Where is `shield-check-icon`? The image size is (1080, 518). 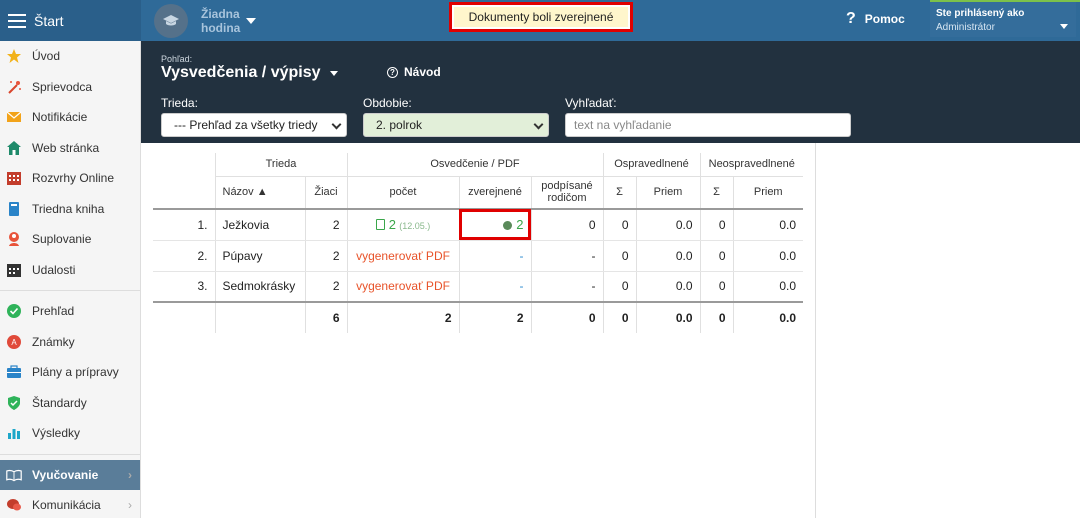
shield-check-icon is located at coordinates (14, 403).